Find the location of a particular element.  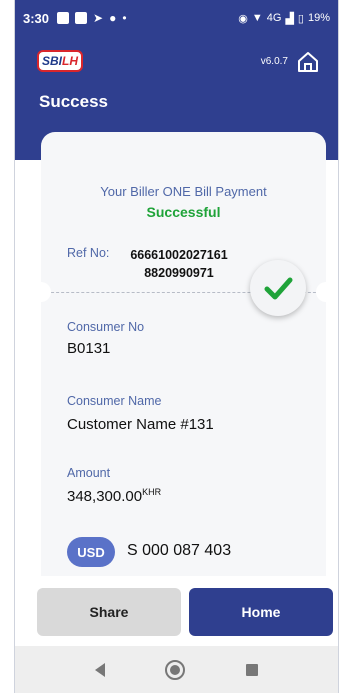

payment-title: Your Biller ONE Bill Payment is located at coordinates (183, 191).